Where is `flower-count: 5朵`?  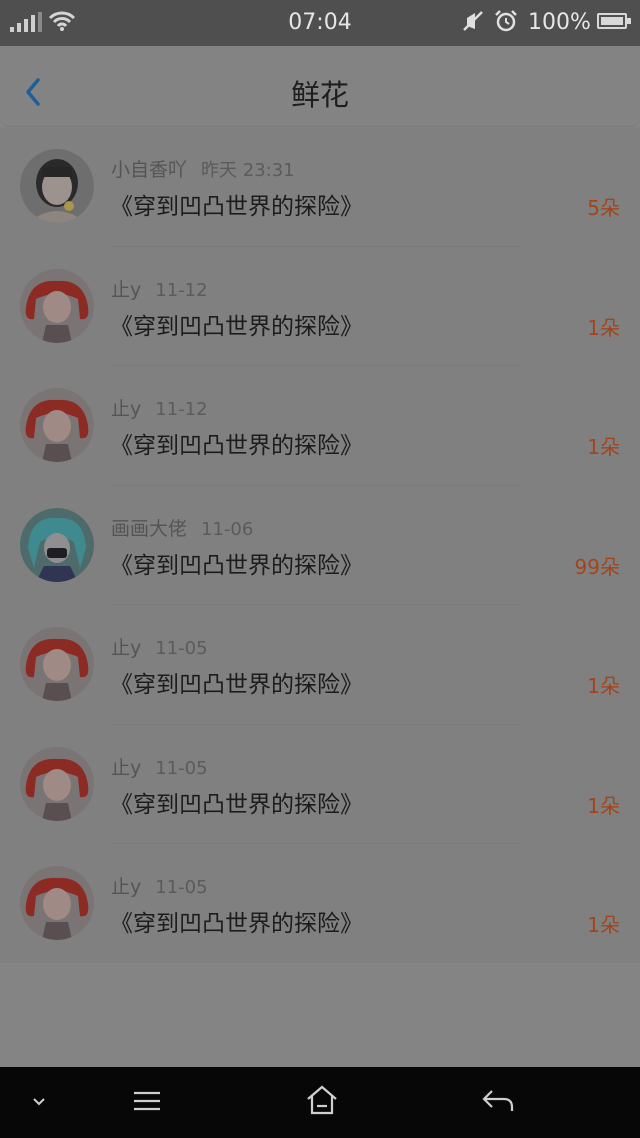
flower-count: 5朵 is located at coordinates (603, 208).